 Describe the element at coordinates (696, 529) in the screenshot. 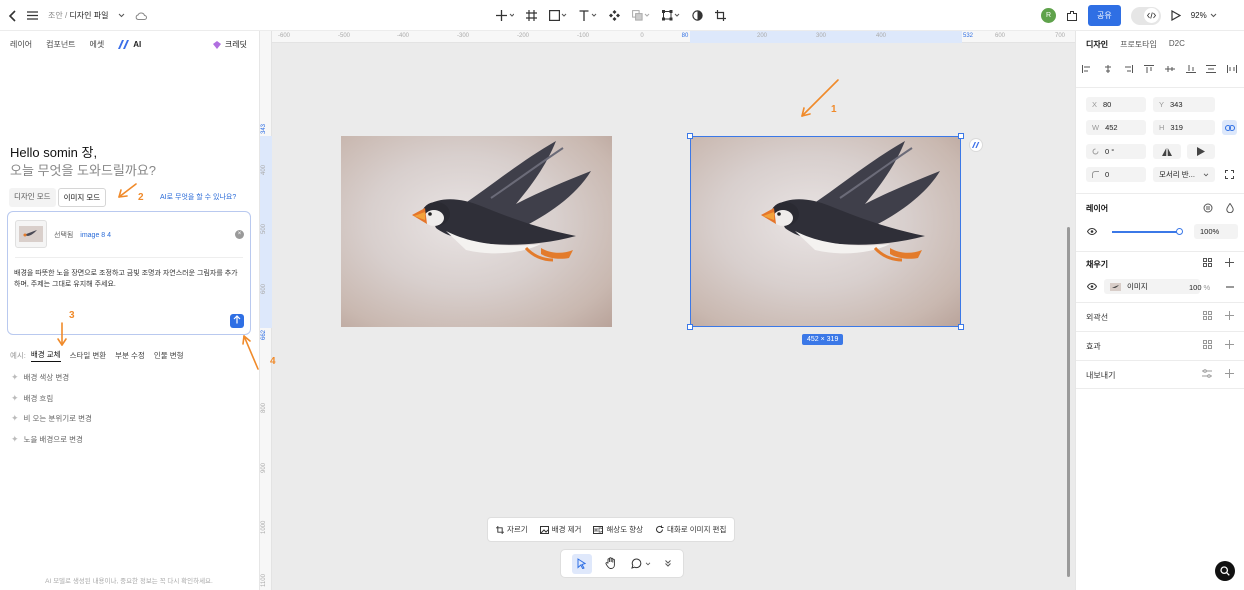

I see `chat-edit-label: 대화로 이미지 편집` at that location.